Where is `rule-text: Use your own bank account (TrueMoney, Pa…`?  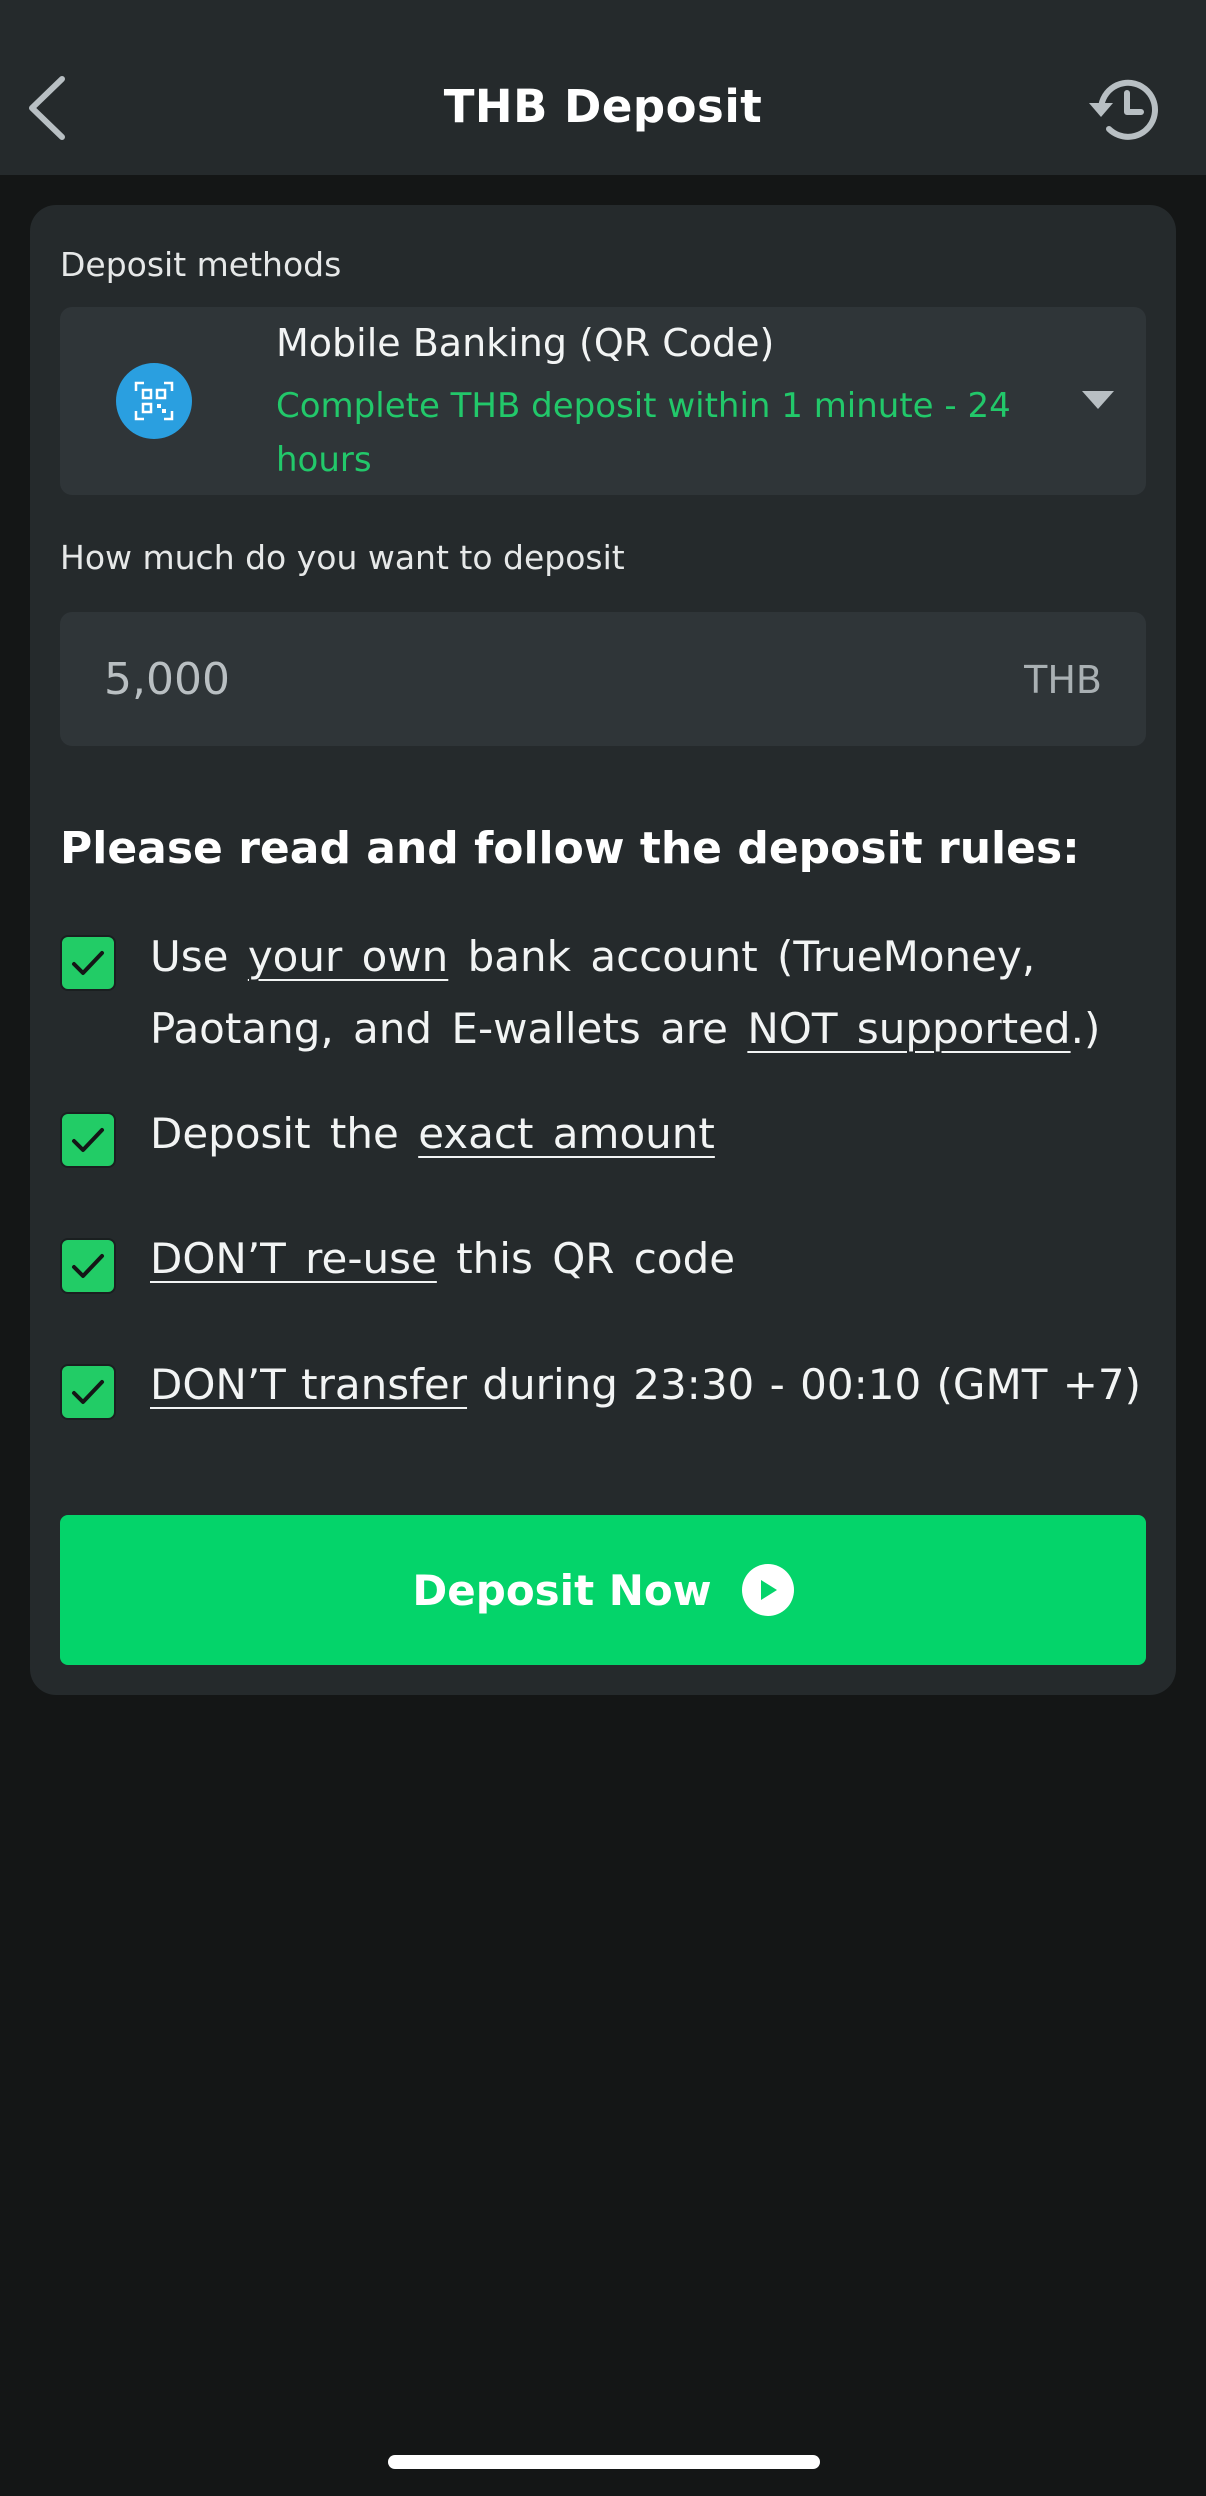 rule-text: Use your own bank account (TrueMoney, Pa… is located at coordinates (650, 993).